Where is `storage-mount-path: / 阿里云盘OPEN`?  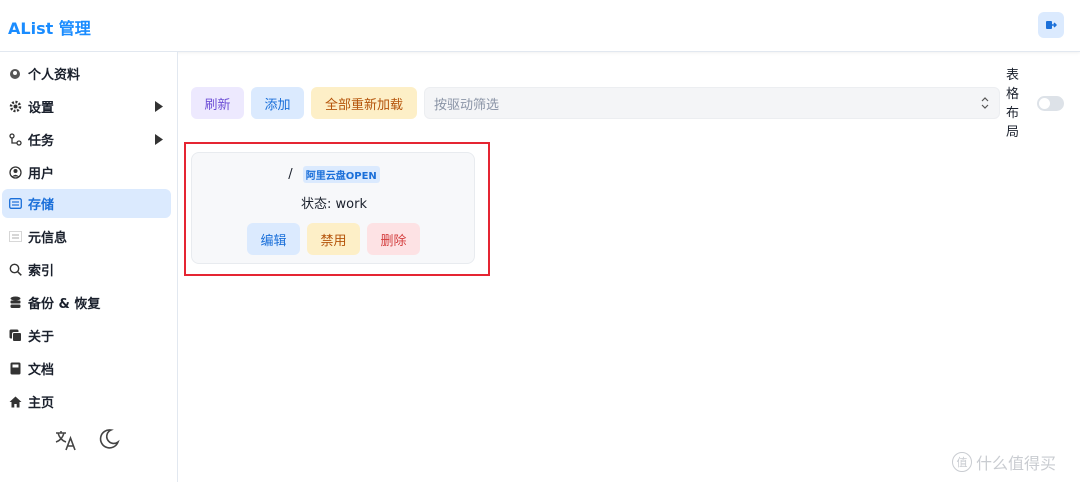
storage-mount-path: / 阿里云盘OPEN is located at coordinates (334, 174).